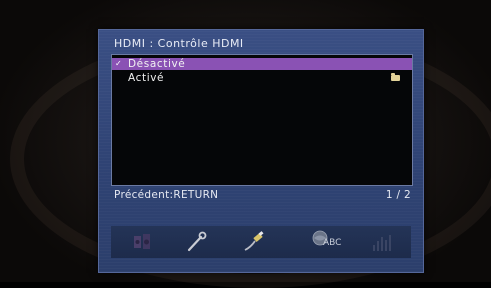 The image size is (491, 288). Describe the element at coordinates (142, 242) in the screenshot. I see `audio-icon` at that location.